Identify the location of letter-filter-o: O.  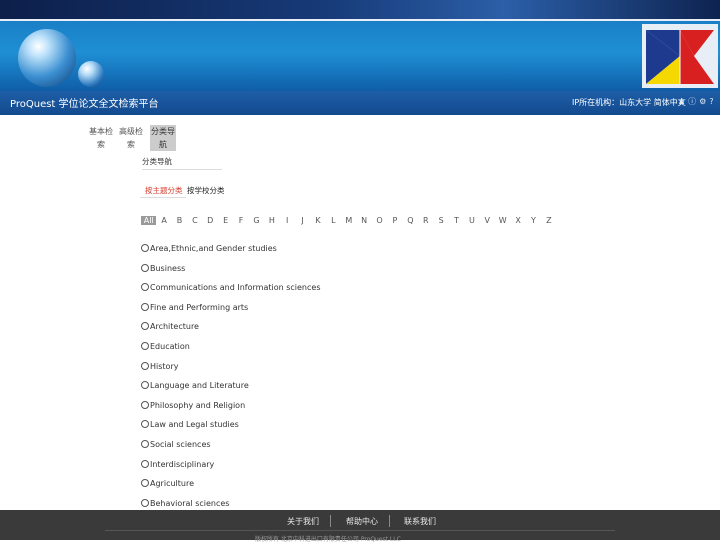
(379, 220).